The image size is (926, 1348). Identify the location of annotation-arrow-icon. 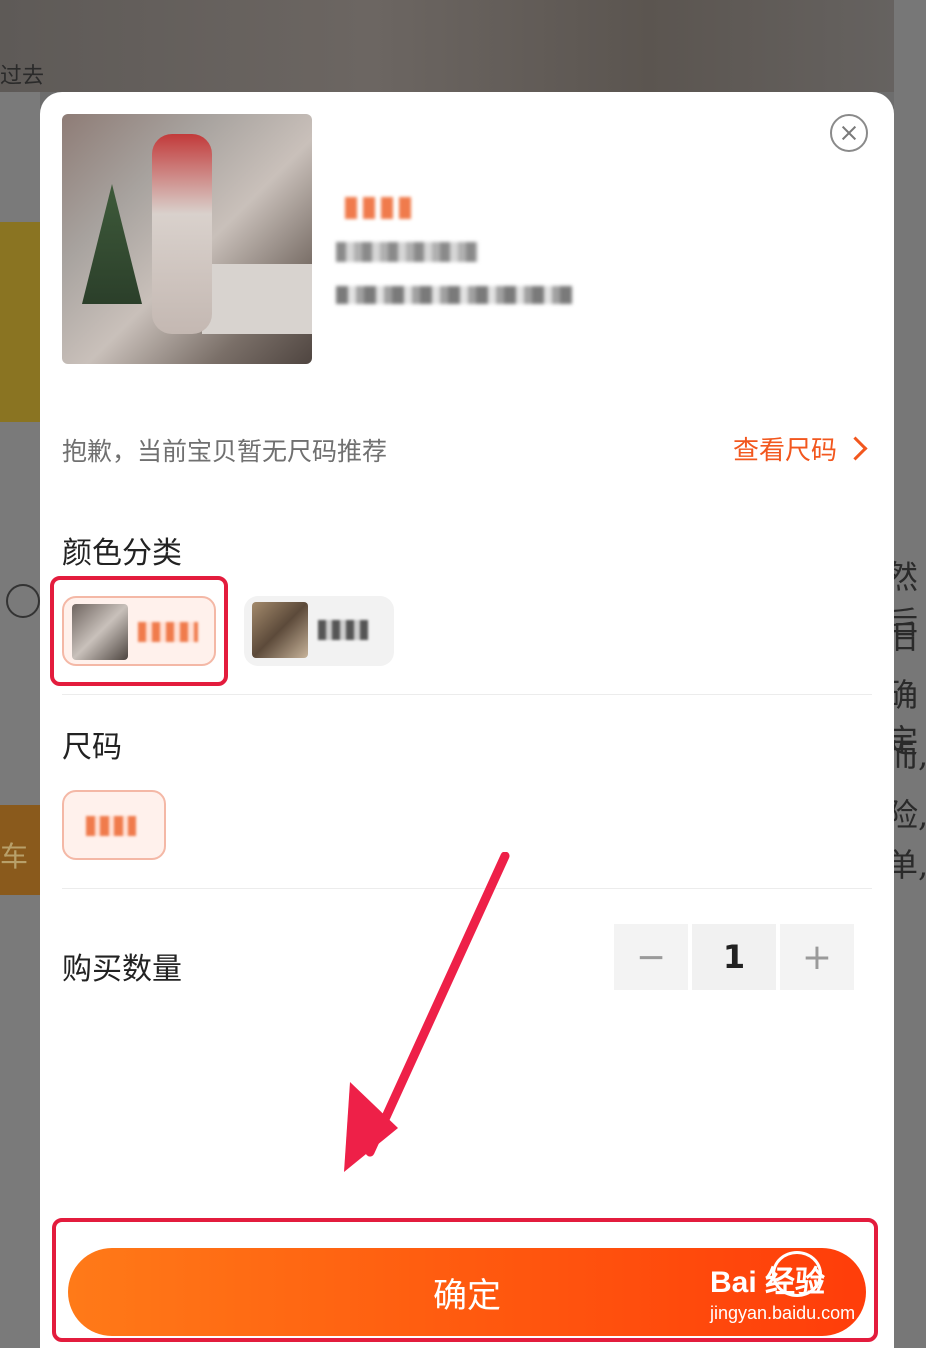
(427, 1012).